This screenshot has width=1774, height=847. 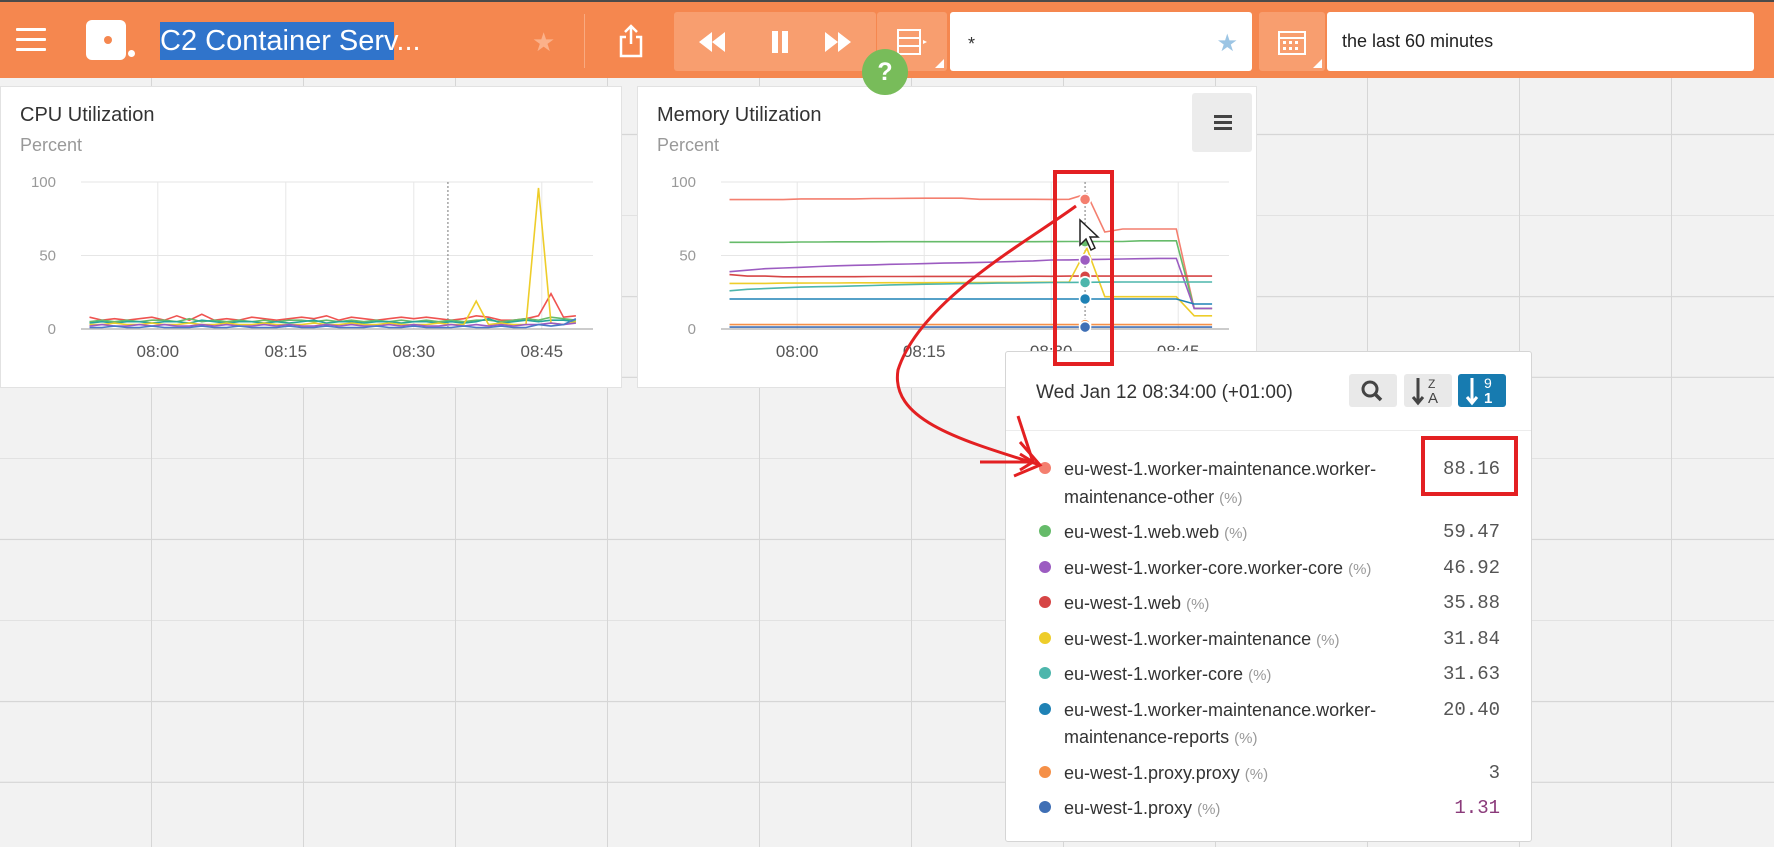 I want to click on cpu-utilization-chart: 100 50 0 08:00 08:15 08:30 08:45, so click(x=312, y=237).